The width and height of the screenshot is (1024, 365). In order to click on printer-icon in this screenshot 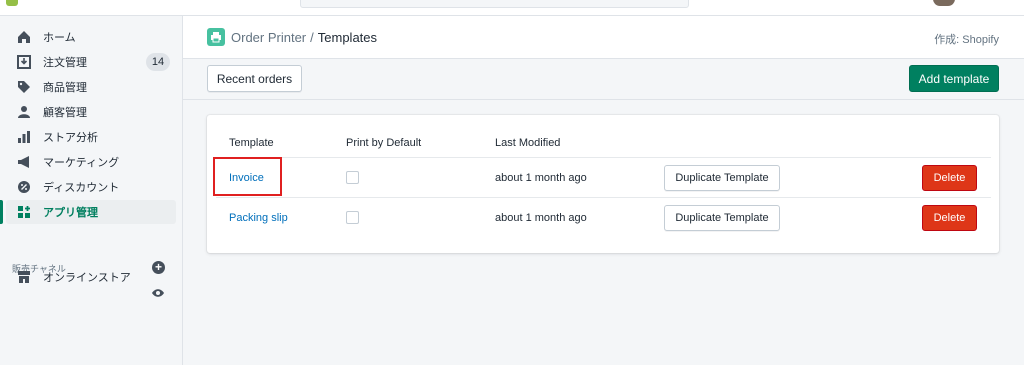, I will do `click(216, 37)`.